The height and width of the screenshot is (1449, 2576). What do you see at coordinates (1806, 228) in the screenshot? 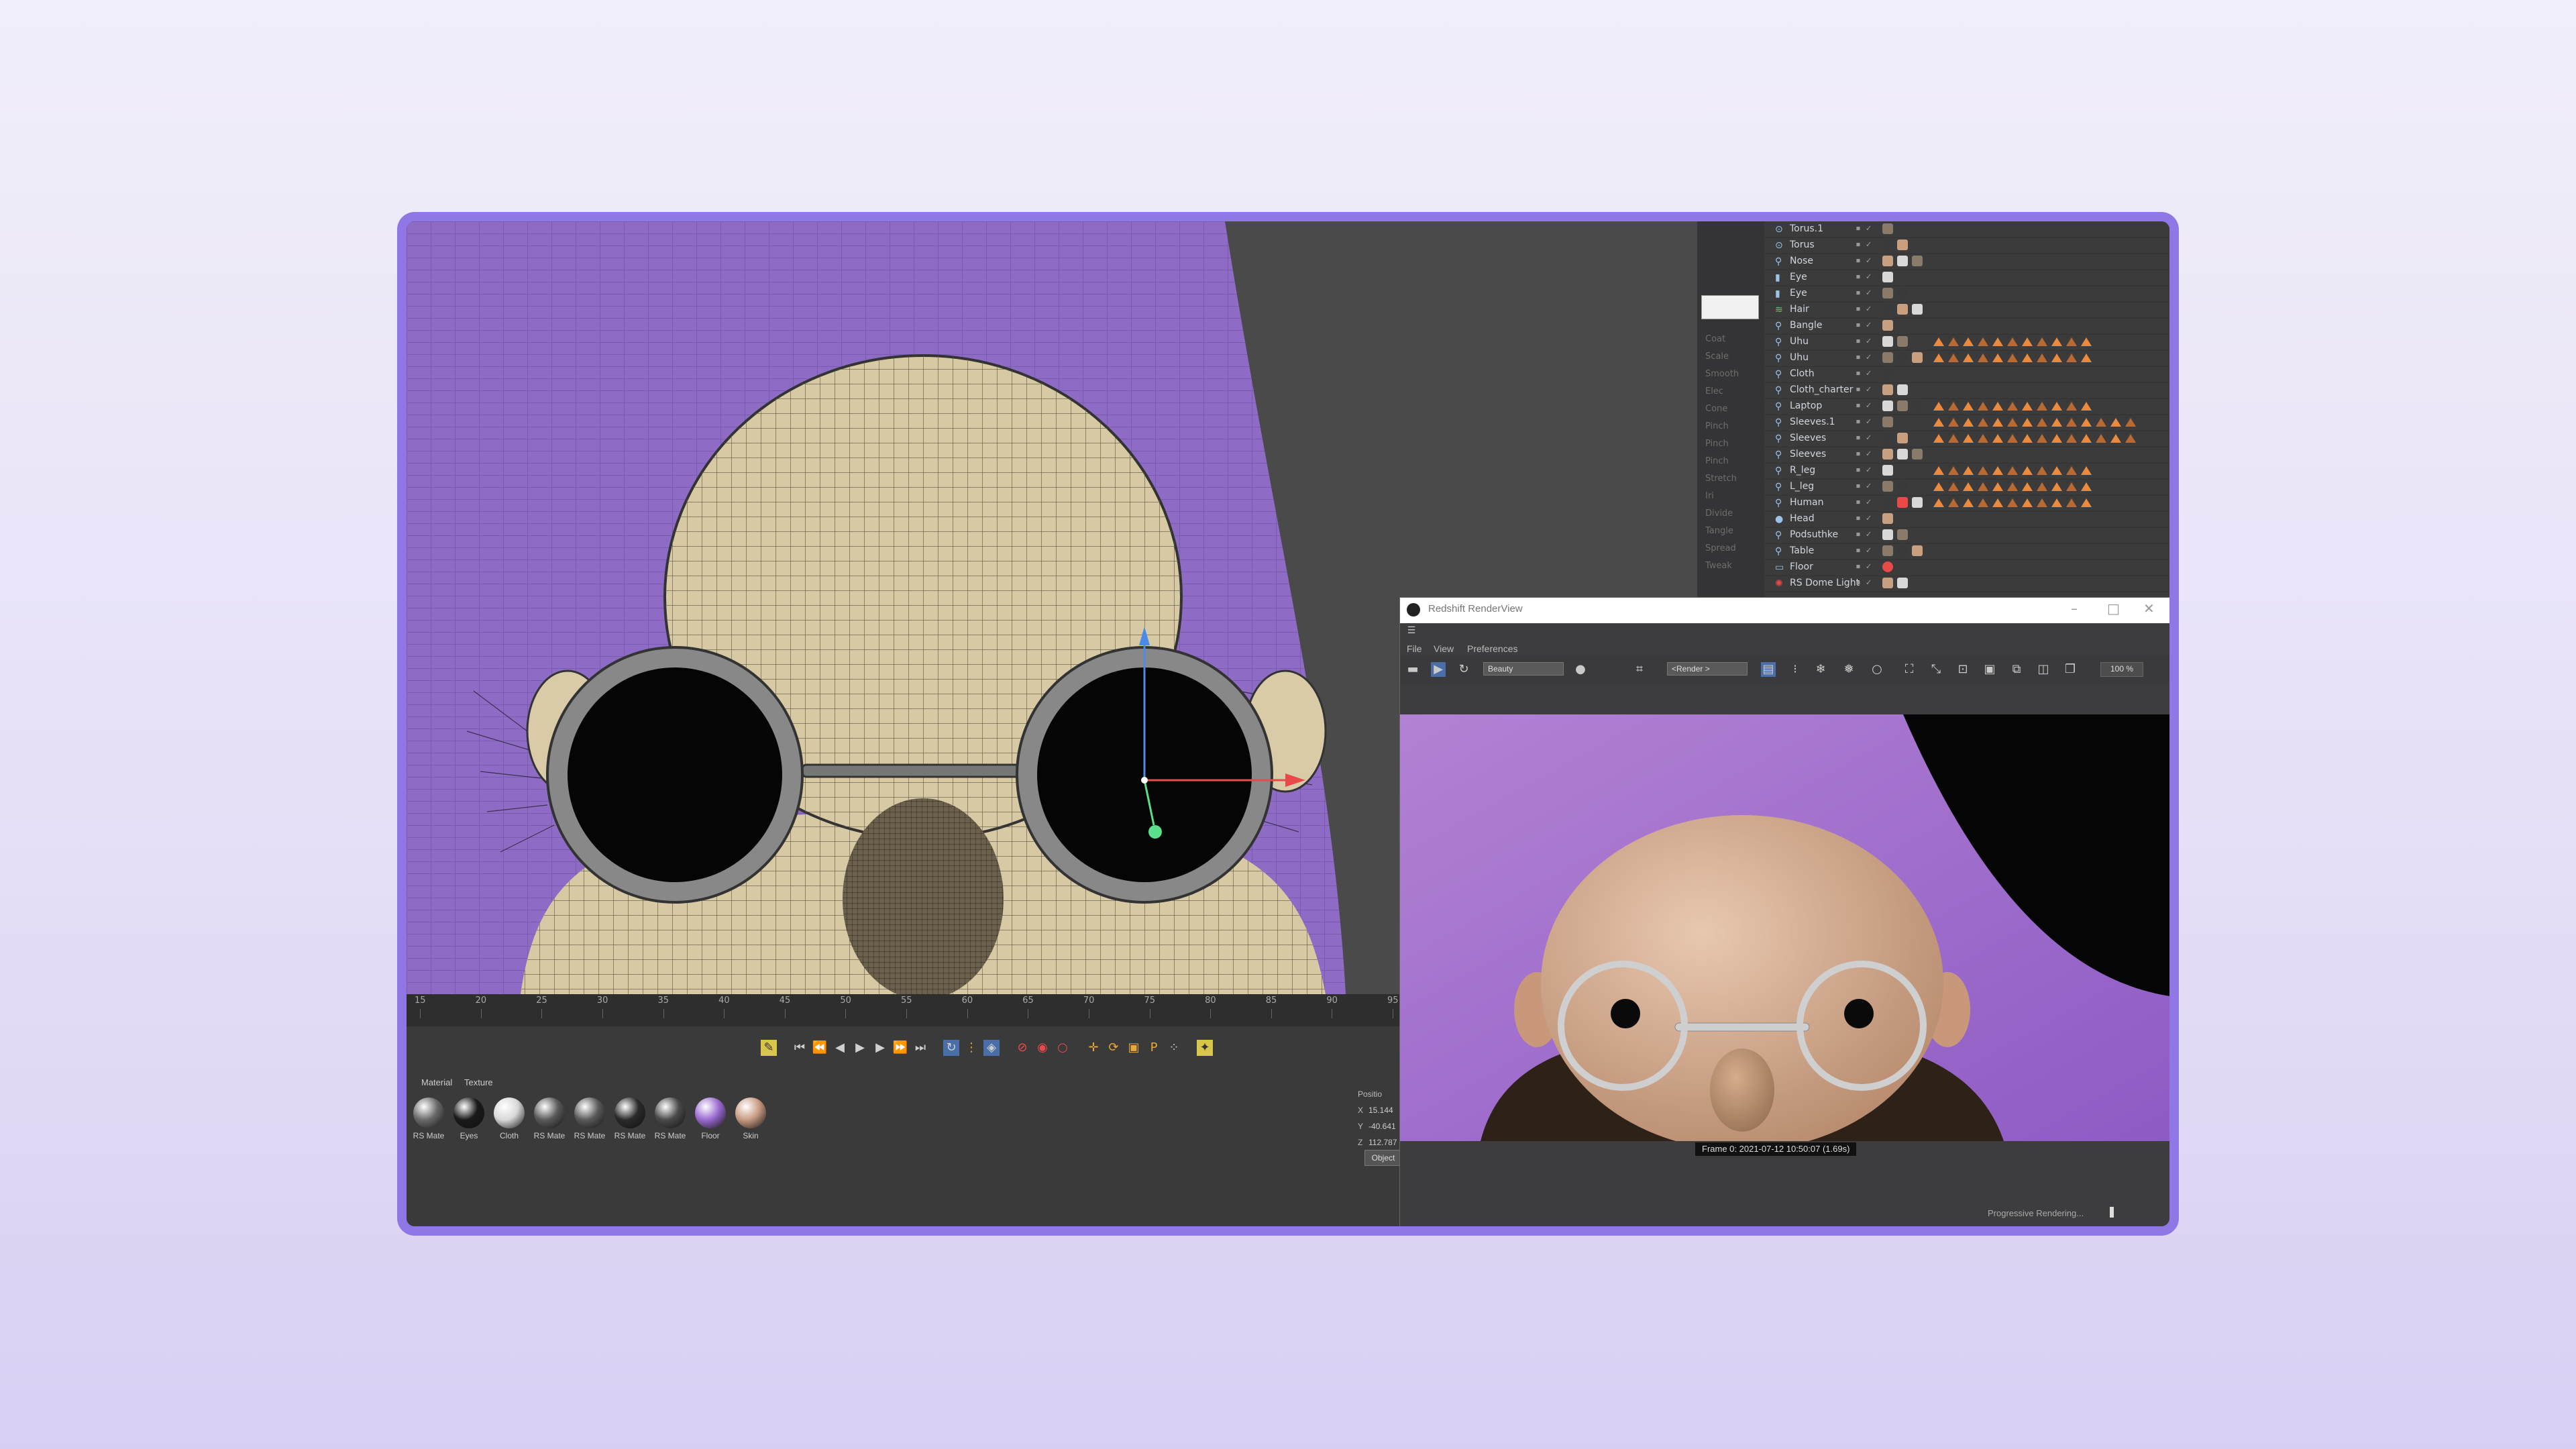
I see `object-name: Torus.1` at bounding box center [1806, 228].